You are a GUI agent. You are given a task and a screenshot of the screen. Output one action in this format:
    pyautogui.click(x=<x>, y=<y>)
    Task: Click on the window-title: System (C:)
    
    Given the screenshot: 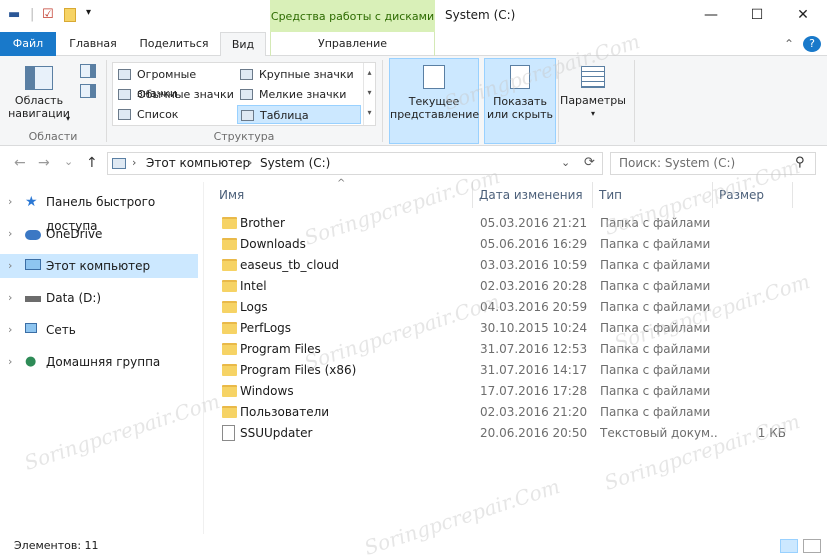 What is the action you would take?
    pyautogui.click(x=480, y=15)
    